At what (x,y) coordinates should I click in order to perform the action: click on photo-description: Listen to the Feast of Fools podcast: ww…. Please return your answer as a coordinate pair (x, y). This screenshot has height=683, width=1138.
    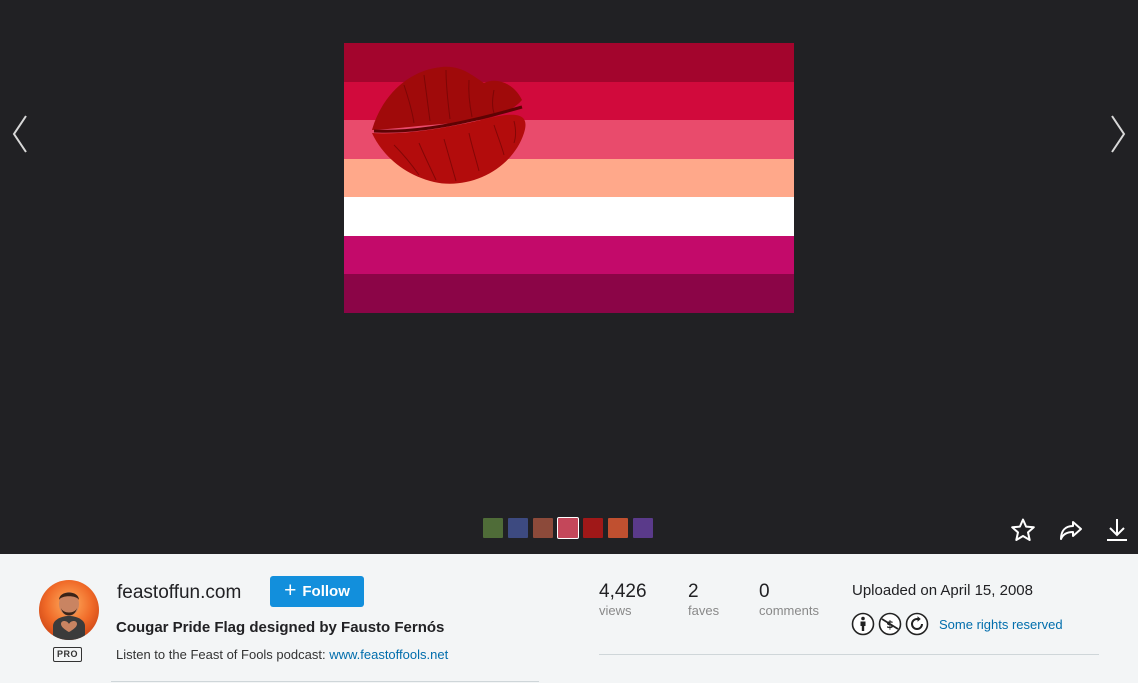
    Looking at the image, I should click on (282, 654).